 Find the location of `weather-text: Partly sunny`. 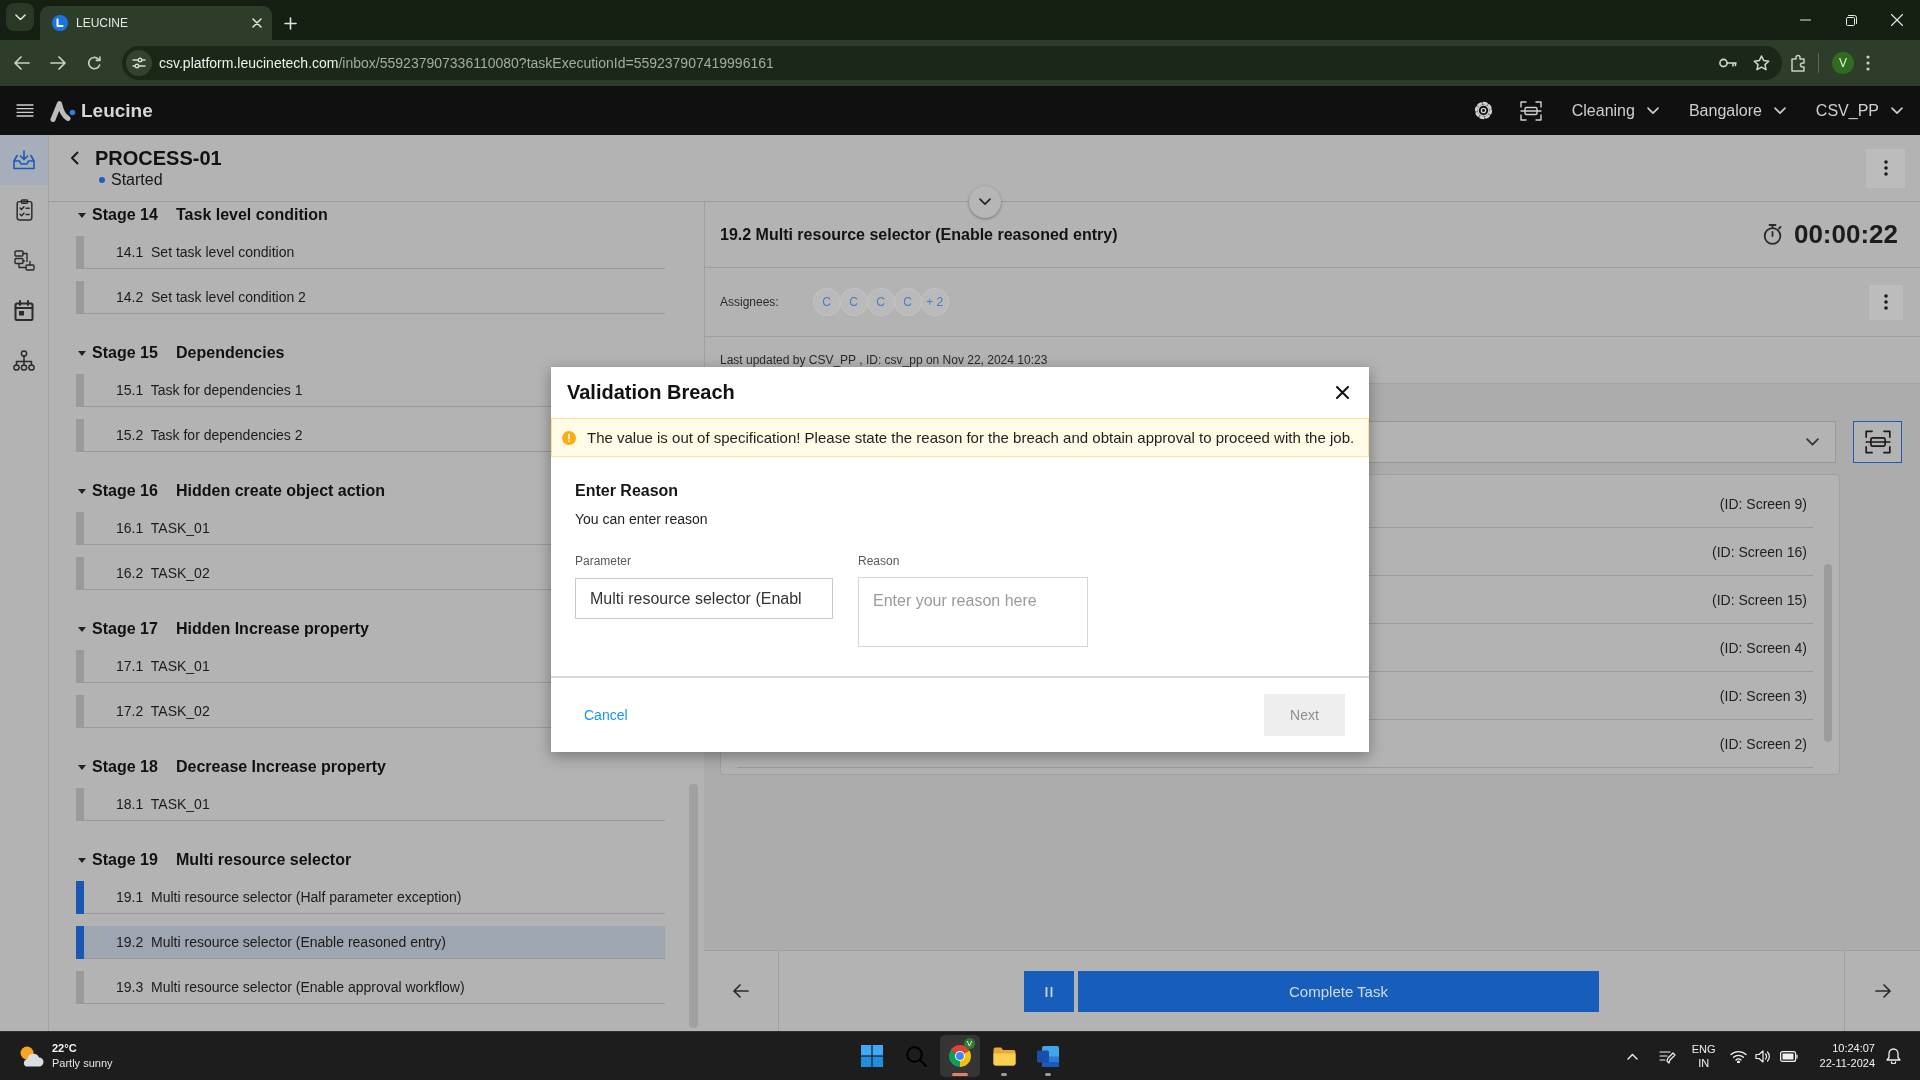

weather-text: Partly sunny is located at coordinates (82, 1063).